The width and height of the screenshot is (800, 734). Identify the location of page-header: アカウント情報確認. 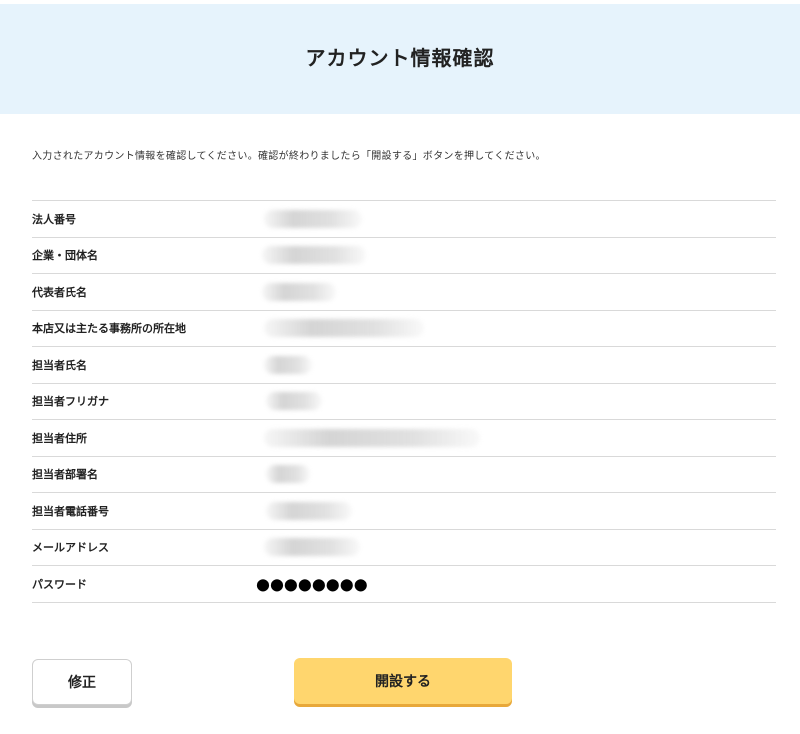
(400, 59).